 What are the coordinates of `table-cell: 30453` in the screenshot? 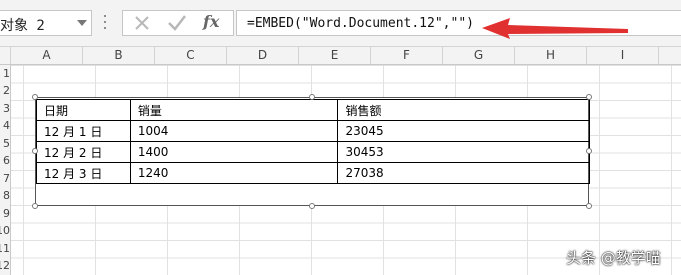 It's located at (463, 152).